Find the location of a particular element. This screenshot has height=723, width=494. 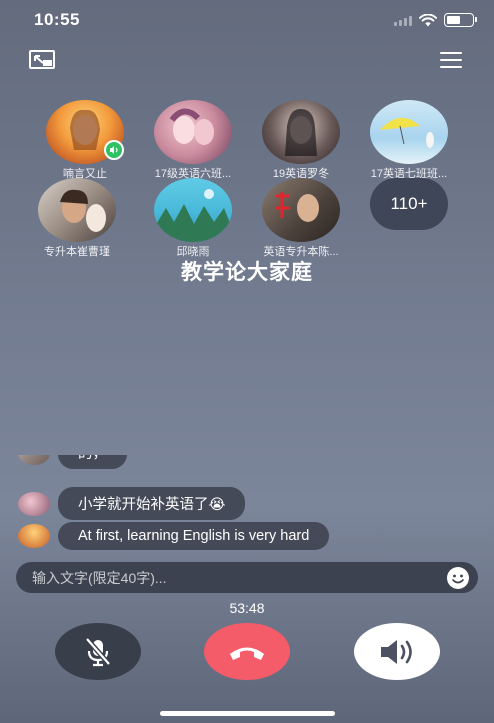

wifi-icon is located at coordinates (428, 19).